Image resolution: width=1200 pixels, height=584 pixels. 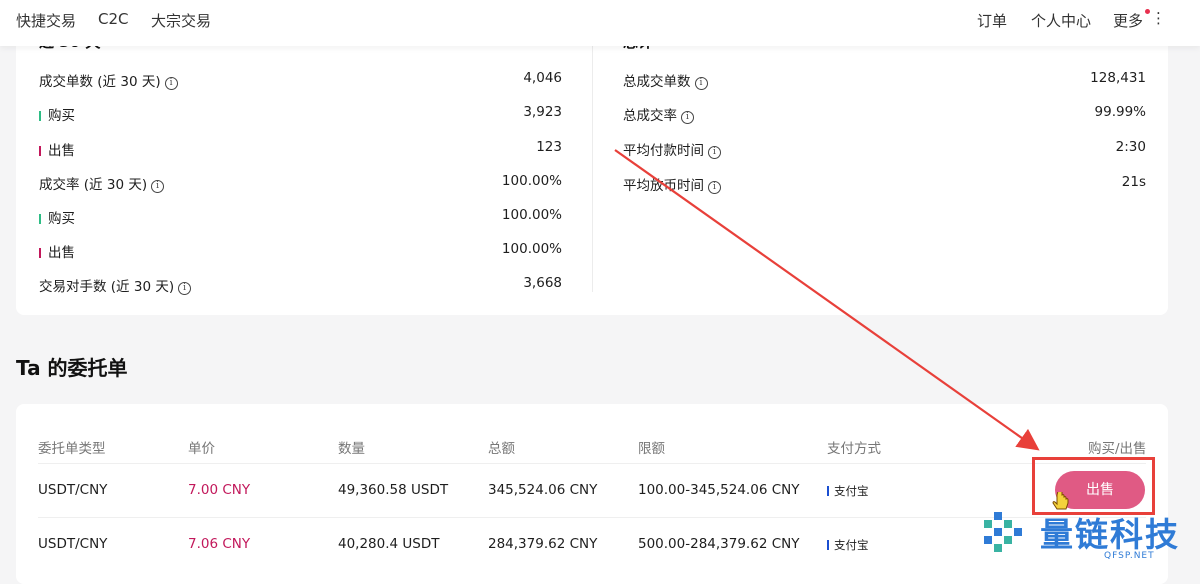 I want to click on stat-value: 4,046, so click(x=542, y=78).